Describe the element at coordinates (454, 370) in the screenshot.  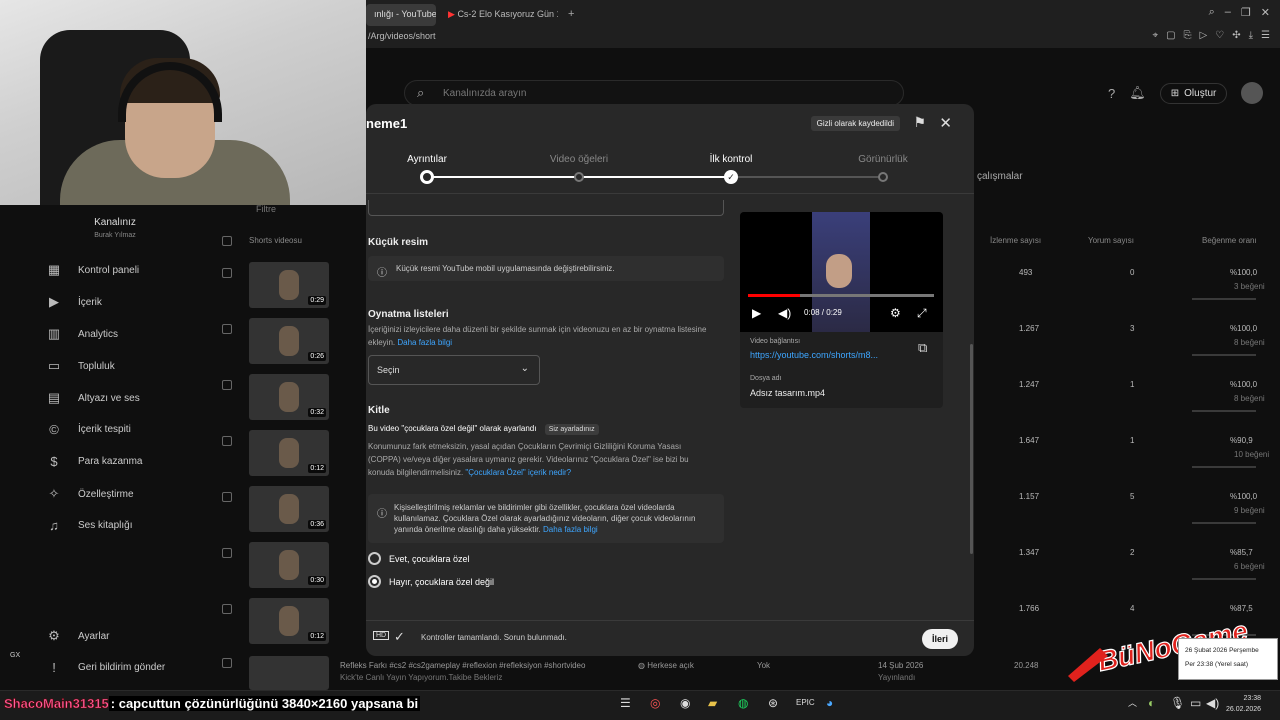
I see `playlist-select: Seçin ⌄` at that location.